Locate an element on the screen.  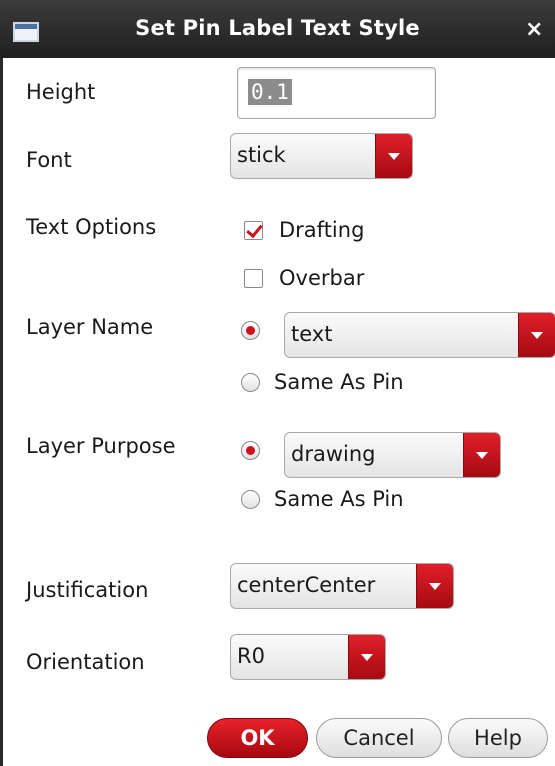
ok-button: OK is located at coordinates (257, 738).